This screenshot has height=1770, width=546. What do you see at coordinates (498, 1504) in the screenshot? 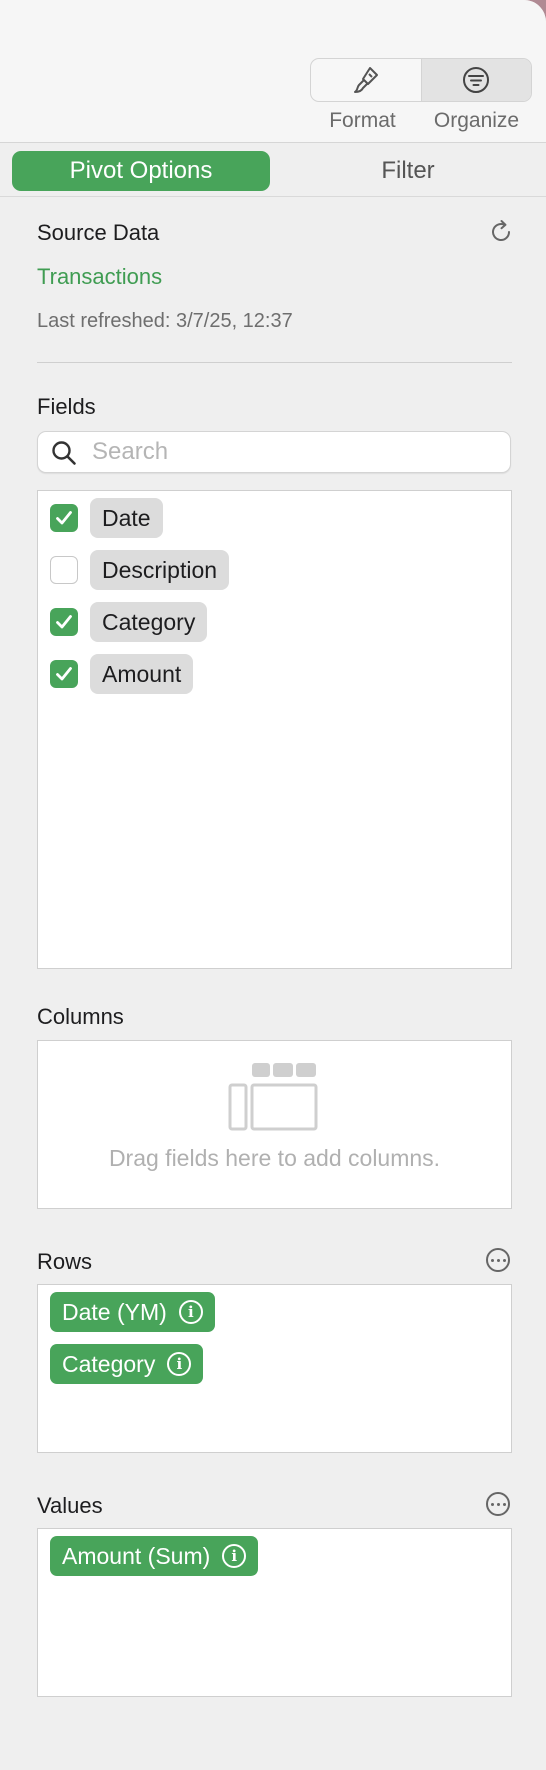
I see `values-more-icon` at bounding box center [498, 1504].